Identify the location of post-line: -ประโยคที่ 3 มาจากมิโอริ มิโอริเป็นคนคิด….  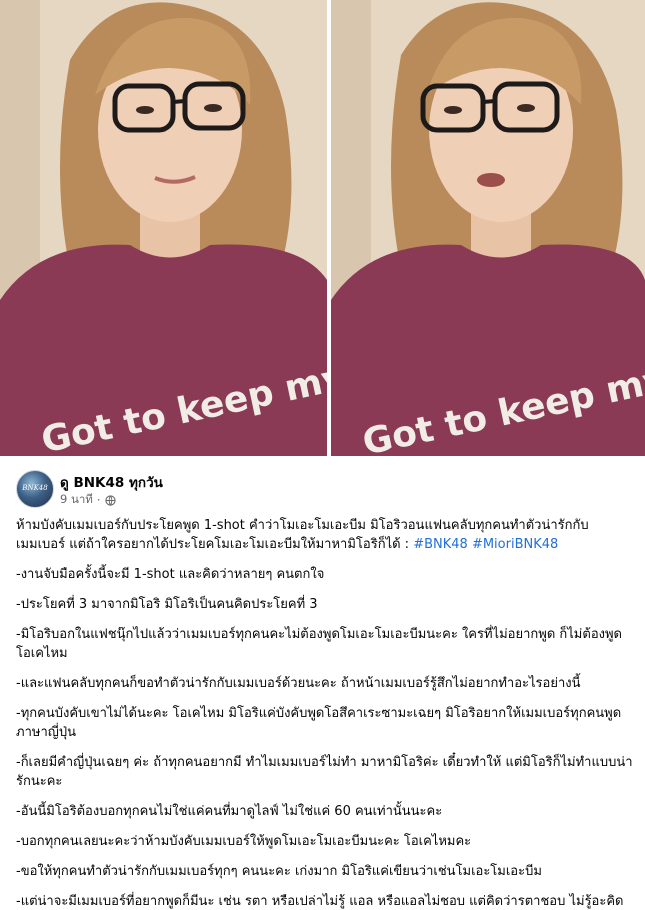
(167, 604).